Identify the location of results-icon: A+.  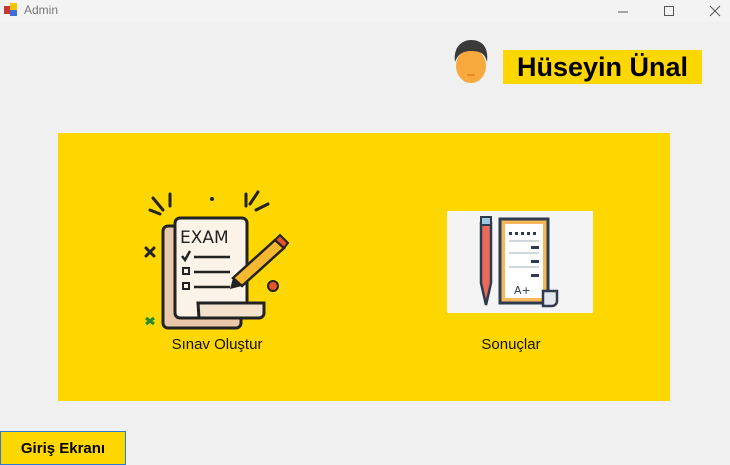
(520, 262).